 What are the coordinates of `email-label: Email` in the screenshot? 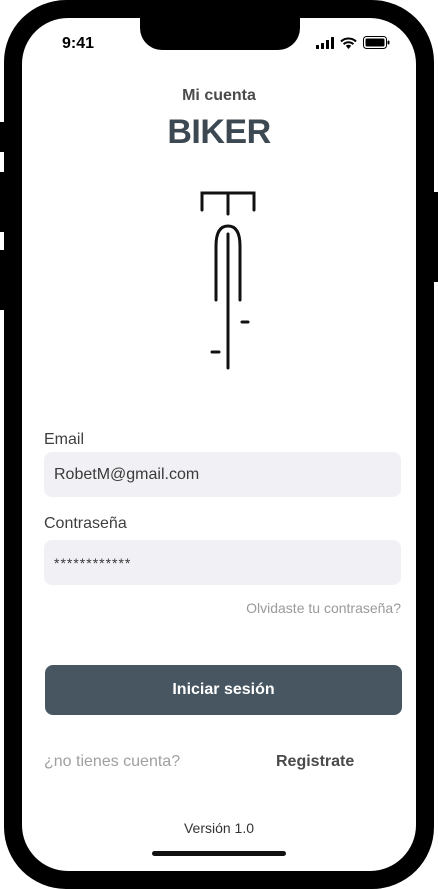 It's located at (64, 439).